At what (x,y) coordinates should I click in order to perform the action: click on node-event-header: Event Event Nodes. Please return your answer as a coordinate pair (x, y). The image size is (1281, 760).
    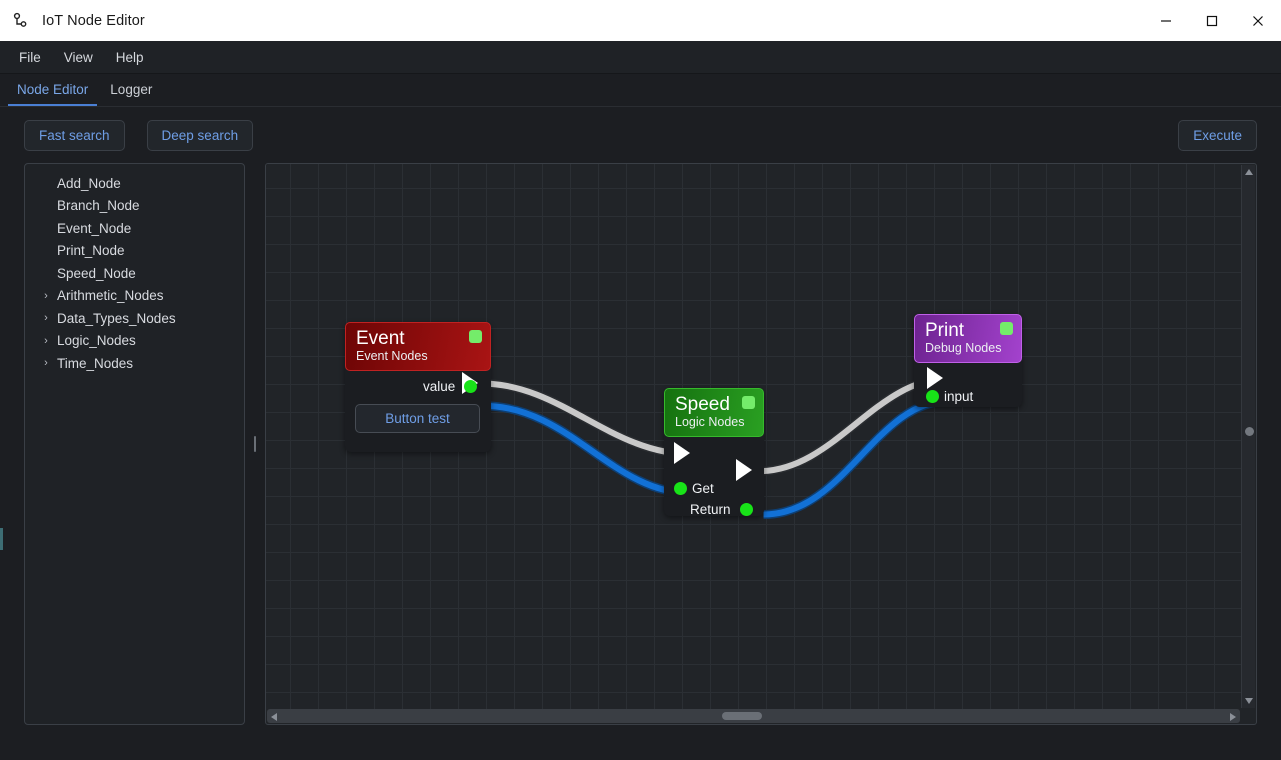
    Looking at the image, I should click on (418, 346).